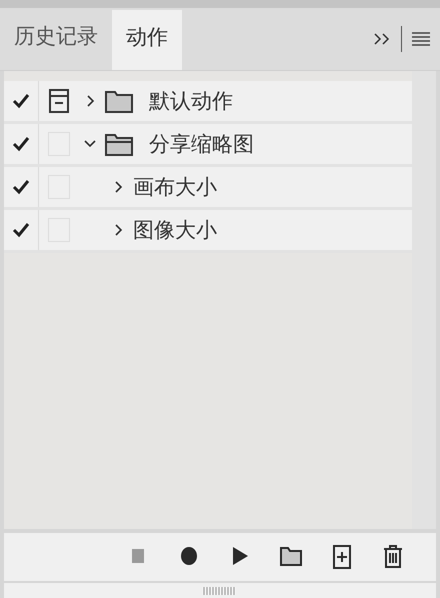 The width and height of the screenshot is (440, 598). What do you see at coordinates (191, 101) in the screenshot?
I see `action-set-name: 默认动作` at bounding box center [191, 101].